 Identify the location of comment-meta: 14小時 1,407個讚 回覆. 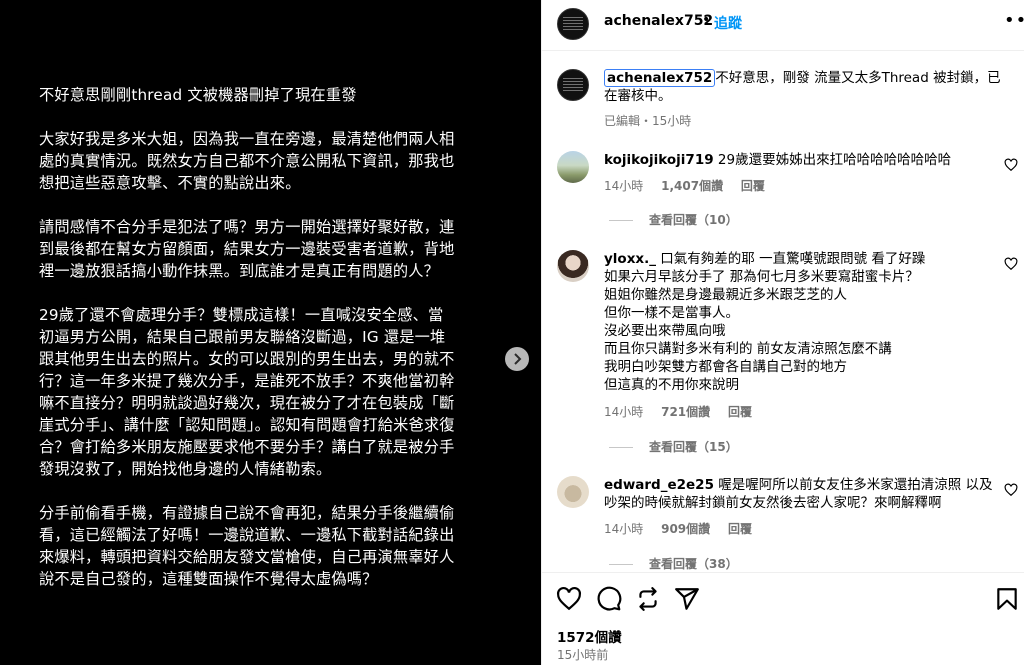
(684, 185).